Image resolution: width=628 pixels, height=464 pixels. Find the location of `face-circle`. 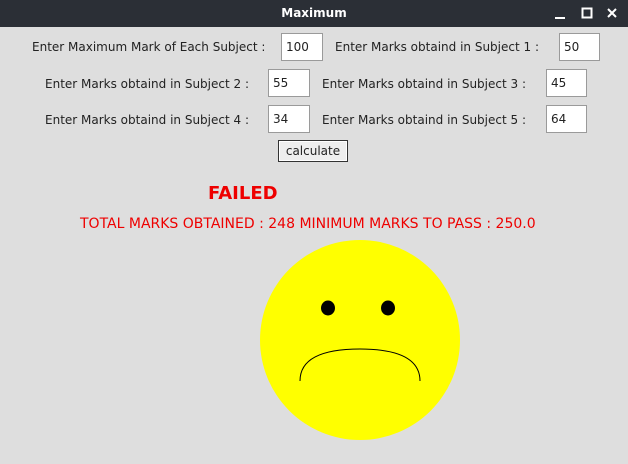

face-circle is located at coordinates (360, 340).